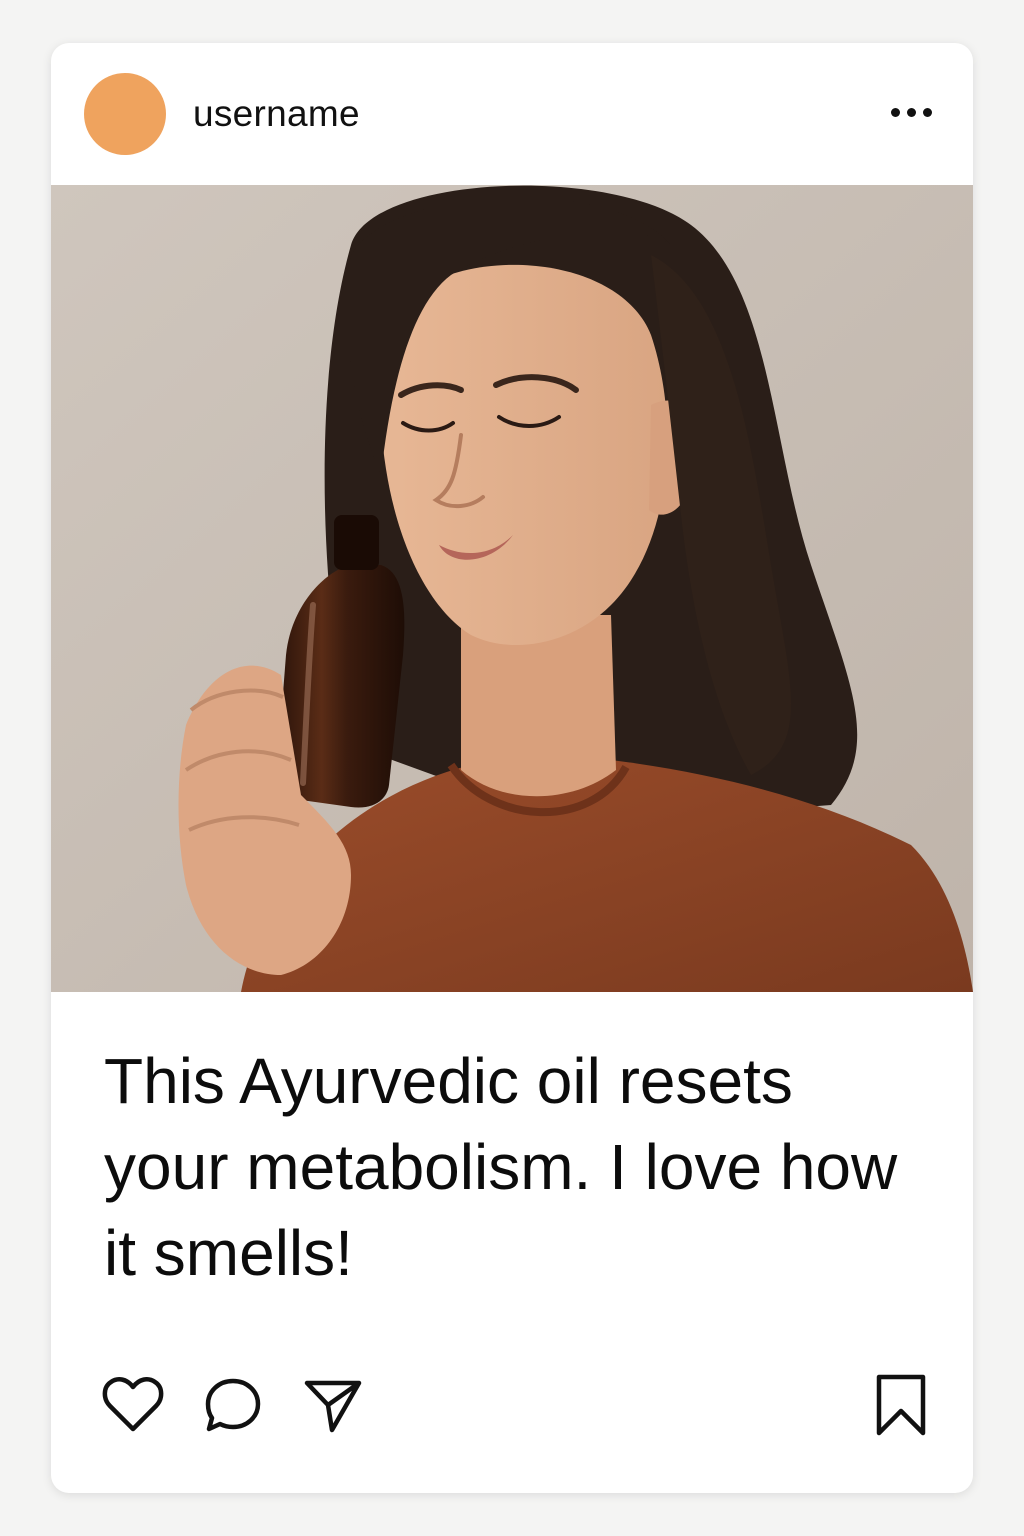 The width and height of the screenshot is (1024, 1536). I want to click on avatar, so click(125, 114).